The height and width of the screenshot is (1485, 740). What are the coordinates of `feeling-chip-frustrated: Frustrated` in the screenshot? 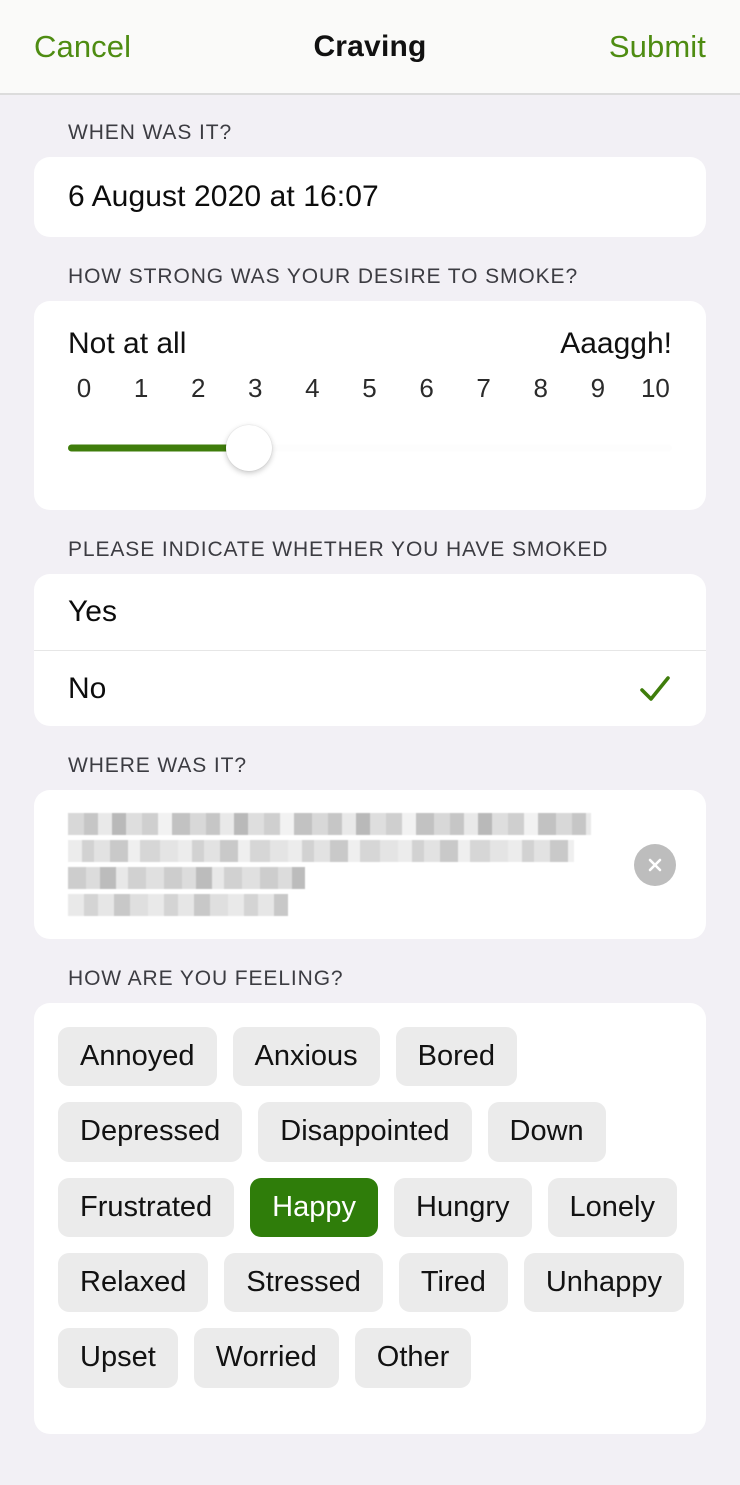 It's located at (146, 1207).